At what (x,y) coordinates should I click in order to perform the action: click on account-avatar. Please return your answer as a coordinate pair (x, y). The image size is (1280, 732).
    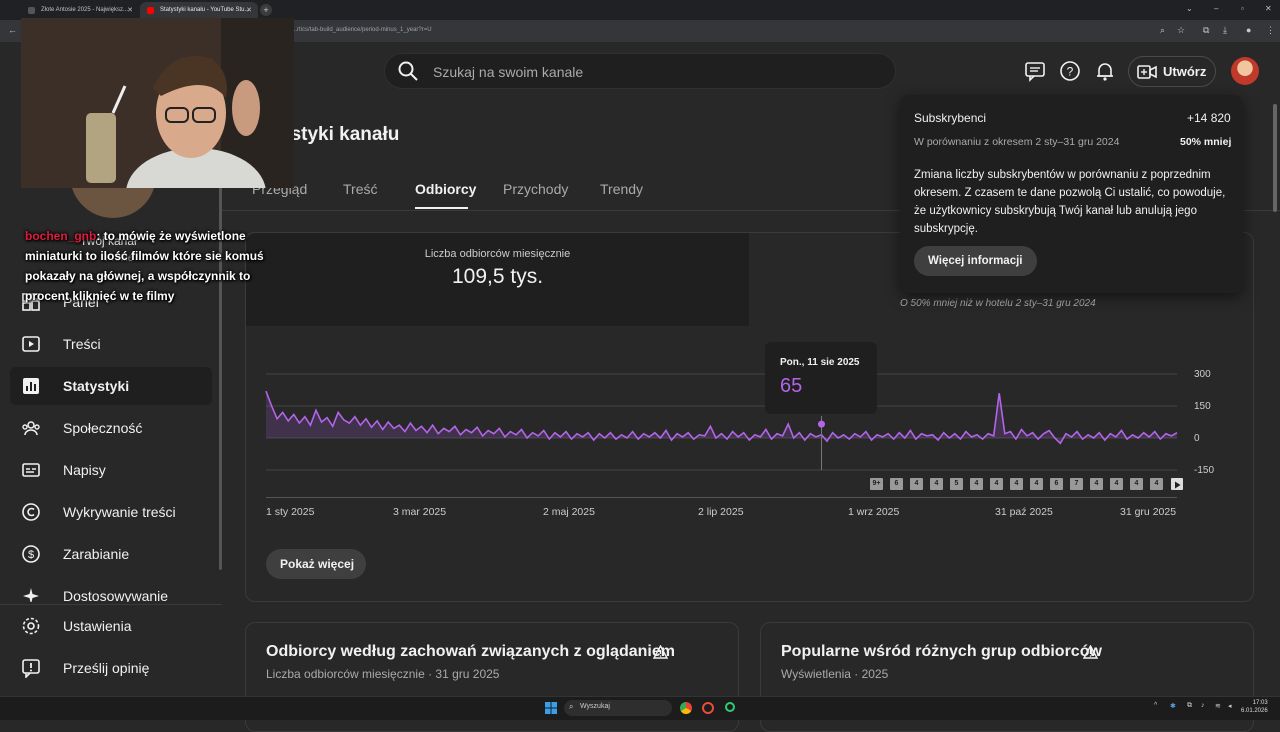
    Looking at the image, I should click on (1245, 71).